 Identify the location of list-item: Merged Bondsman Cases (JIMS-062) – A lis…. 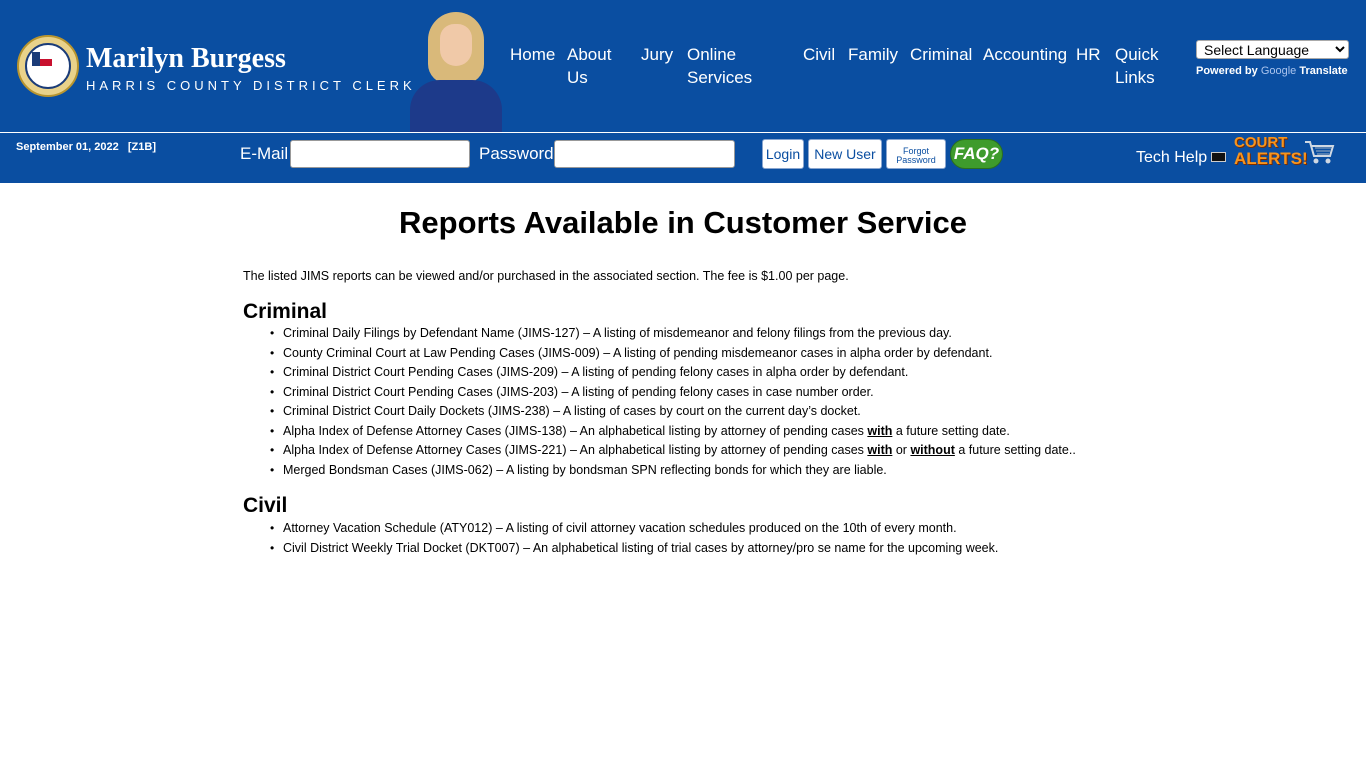
(673, 473).